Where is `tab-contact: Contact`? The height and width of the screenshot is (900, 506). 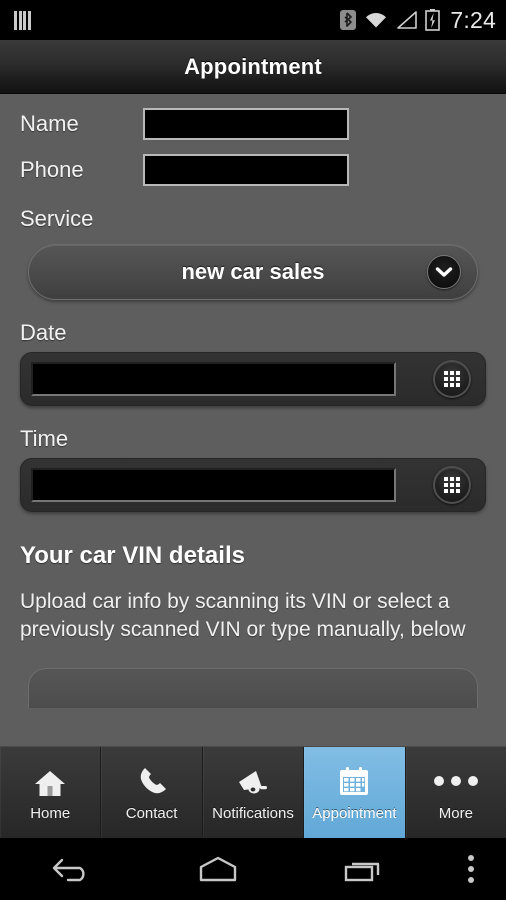 tab-contact: Contact is located at coordinates (152, 792).